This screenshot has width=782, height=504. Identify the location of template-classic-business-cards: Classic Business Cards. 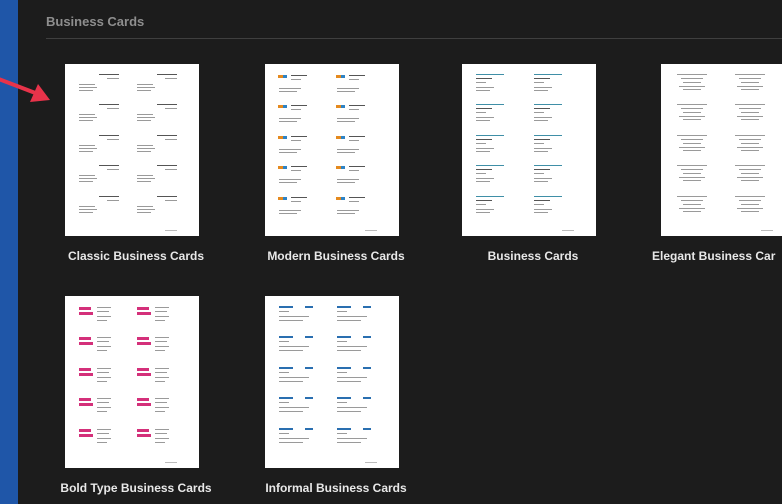
(121, 169).